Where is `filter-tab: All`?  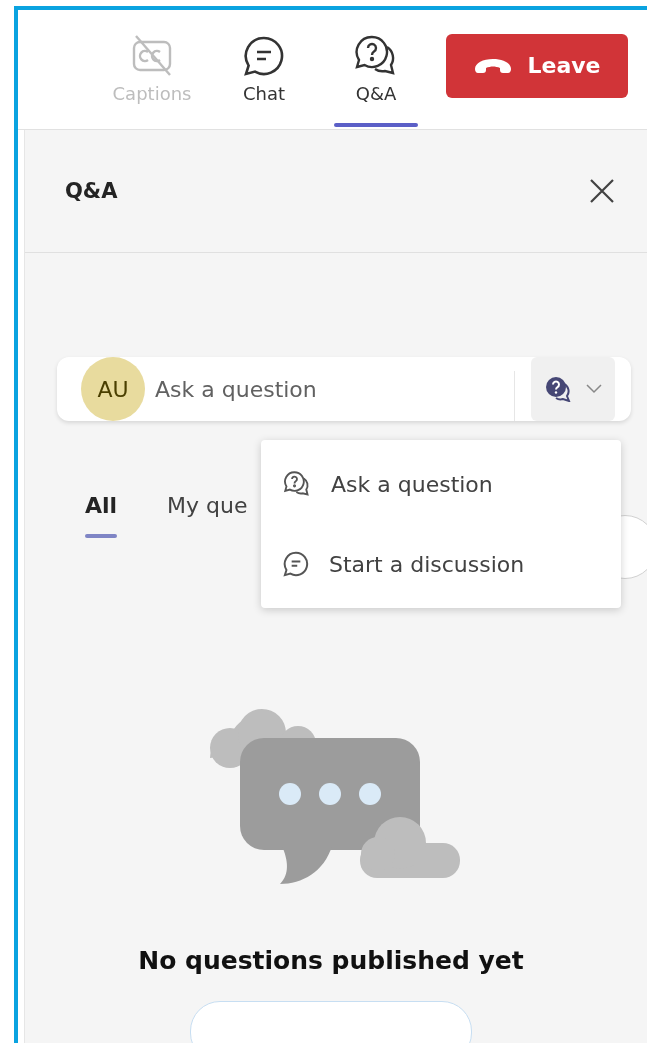
filter-tab: All is located at coordinates (101, 509).